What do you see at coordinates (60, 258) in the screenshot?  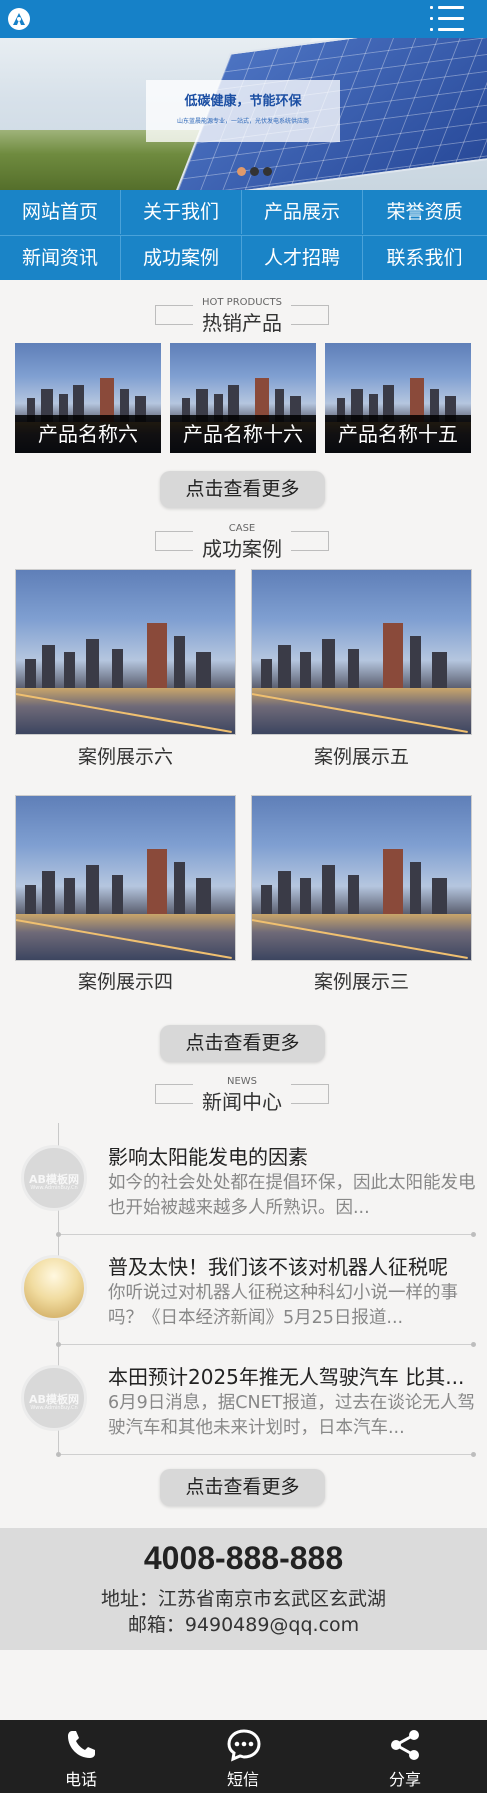 I see `nav-item-news: 新闻资讯` at bounding box center [60, 258].